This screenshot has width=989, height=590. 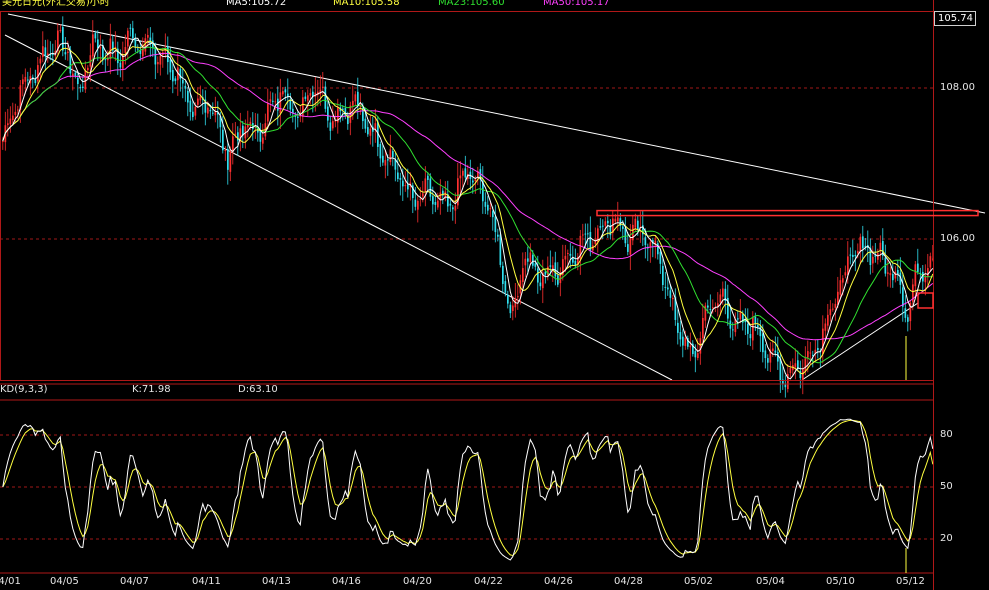 I want to click on date-tick-label: 05/04, so click(x=770, y=581).